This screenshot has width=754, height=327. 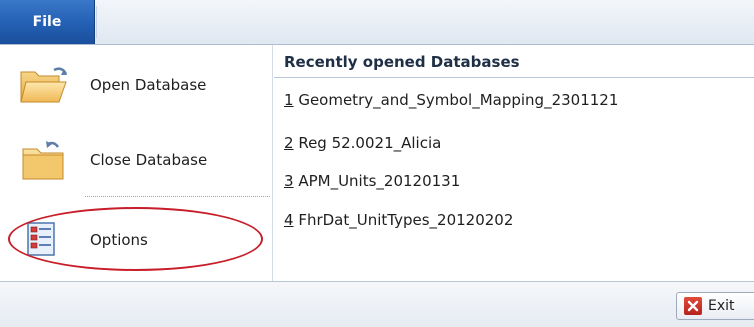 What do you see at coordinates (456, 100) in the screenshot?
I see `recent-item-name: Geometry_and_Symbol_Mapping_2301121` at bounding box center [456, 100].